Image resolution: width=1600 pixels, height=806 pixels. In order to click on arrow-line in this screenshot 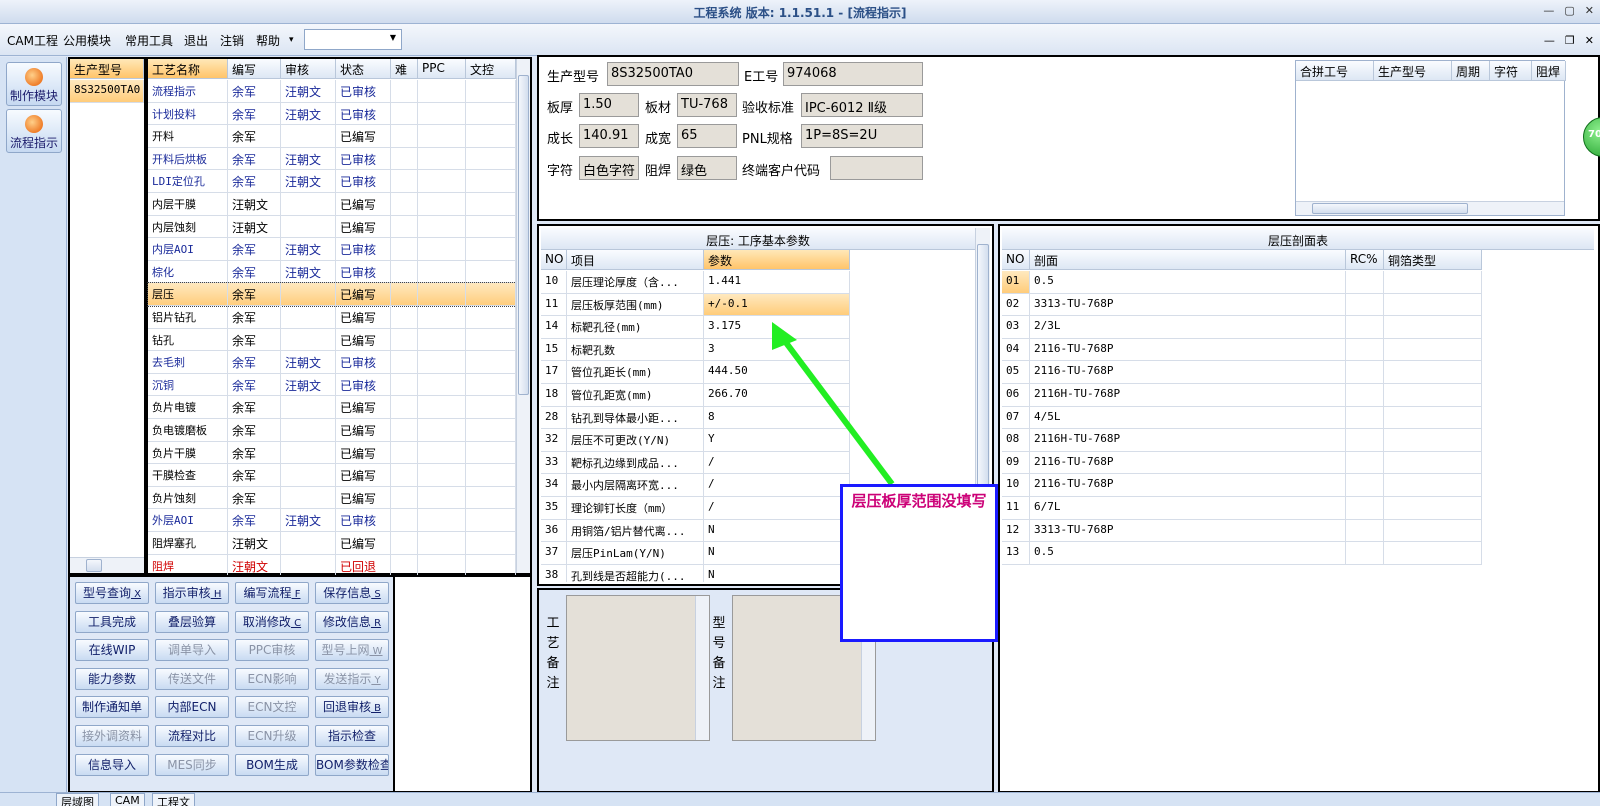, I will do `click(838, 412)`.